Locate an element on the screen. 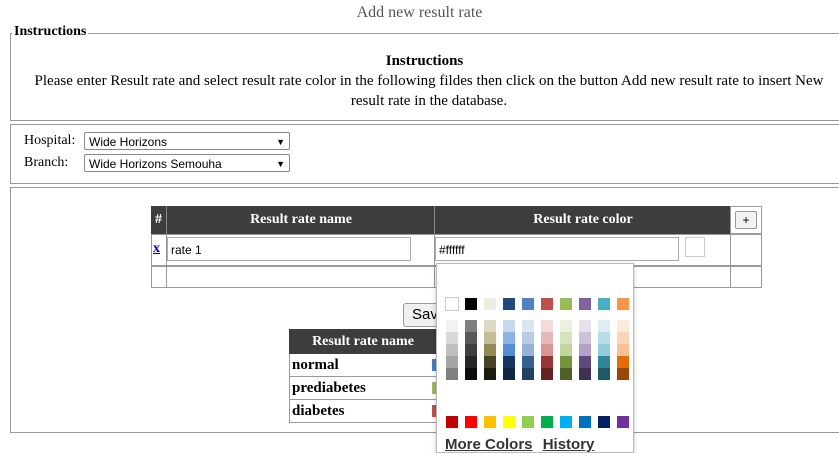  rates-table-header: Result rate name is located at coordinates (363, 341).